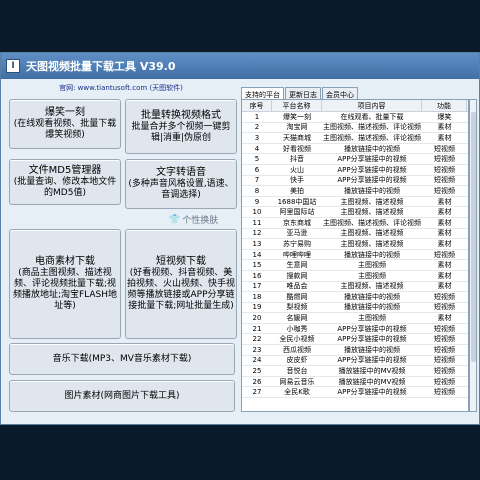 This screenshot has width=480, height=480. I want to click on official-label: 官网:, so click(67, 88).